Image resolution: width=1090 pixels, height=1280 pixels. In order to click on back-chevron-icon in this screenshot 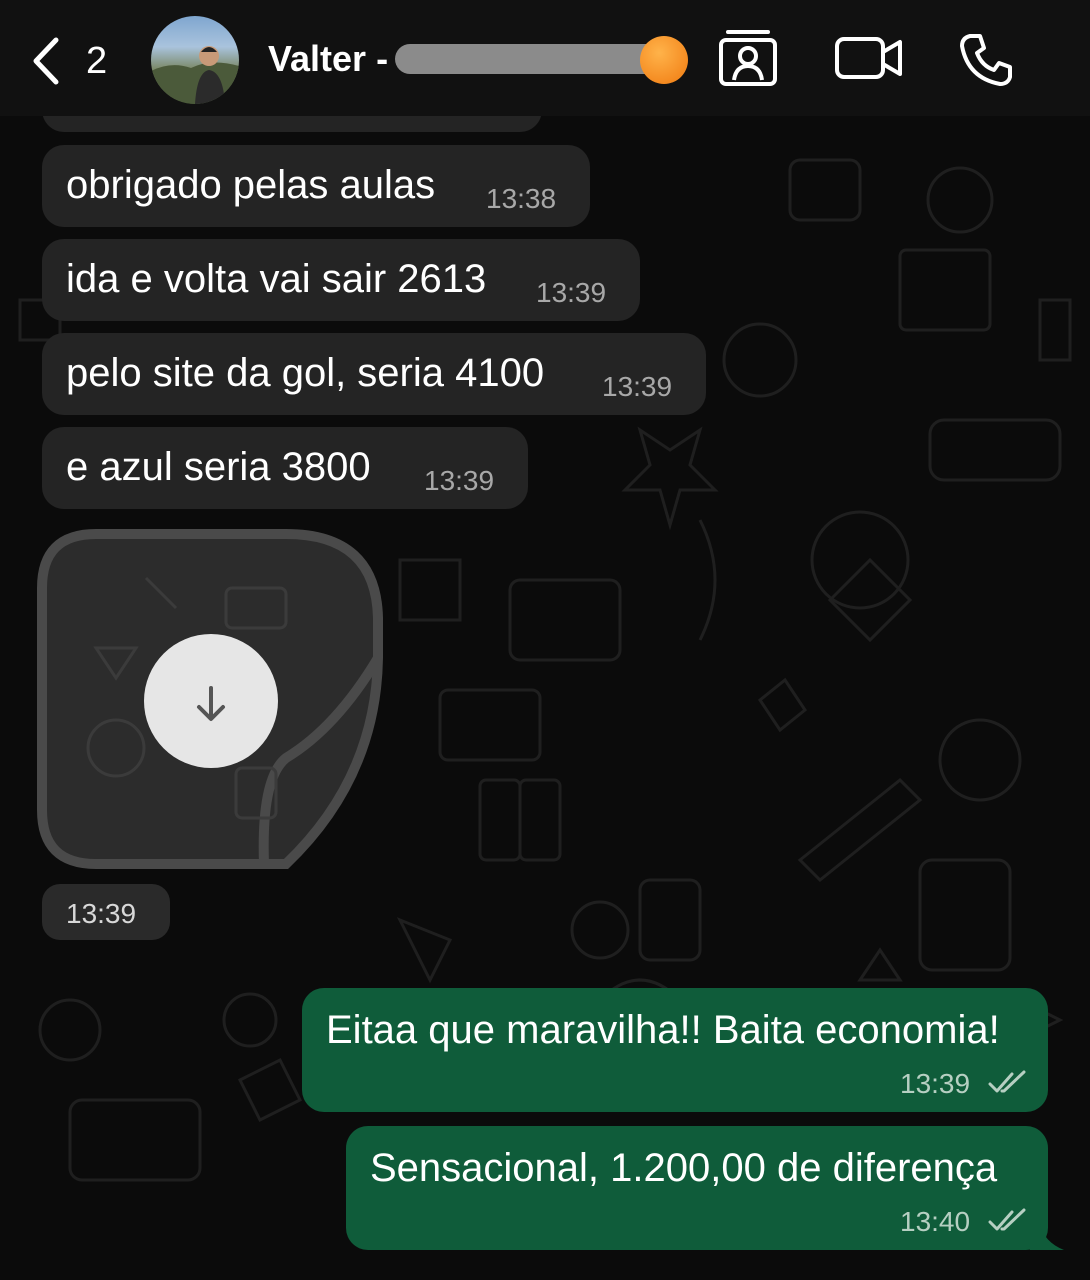, I will do `click(46, 61)`.